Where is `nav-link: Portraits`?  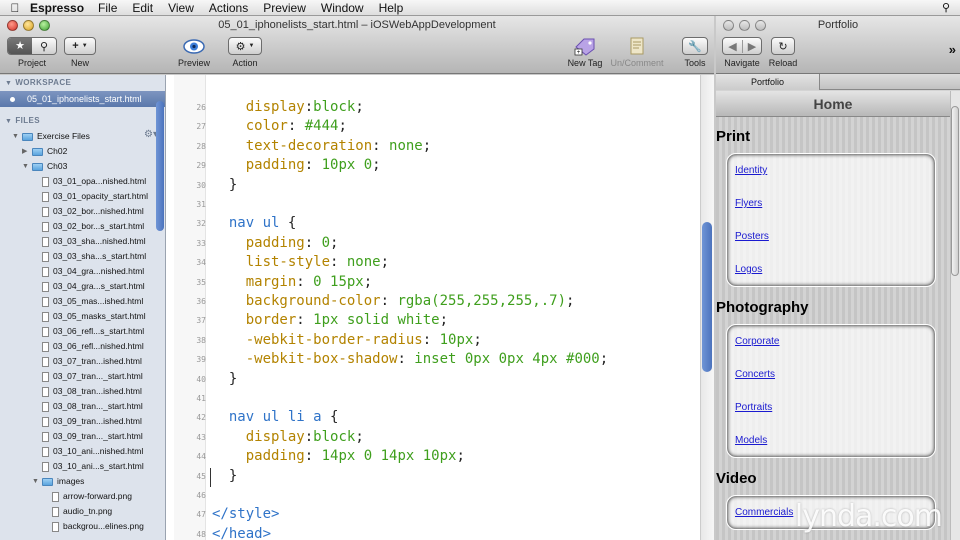
nav-link: Portraits is located at coordinates (831, 407).